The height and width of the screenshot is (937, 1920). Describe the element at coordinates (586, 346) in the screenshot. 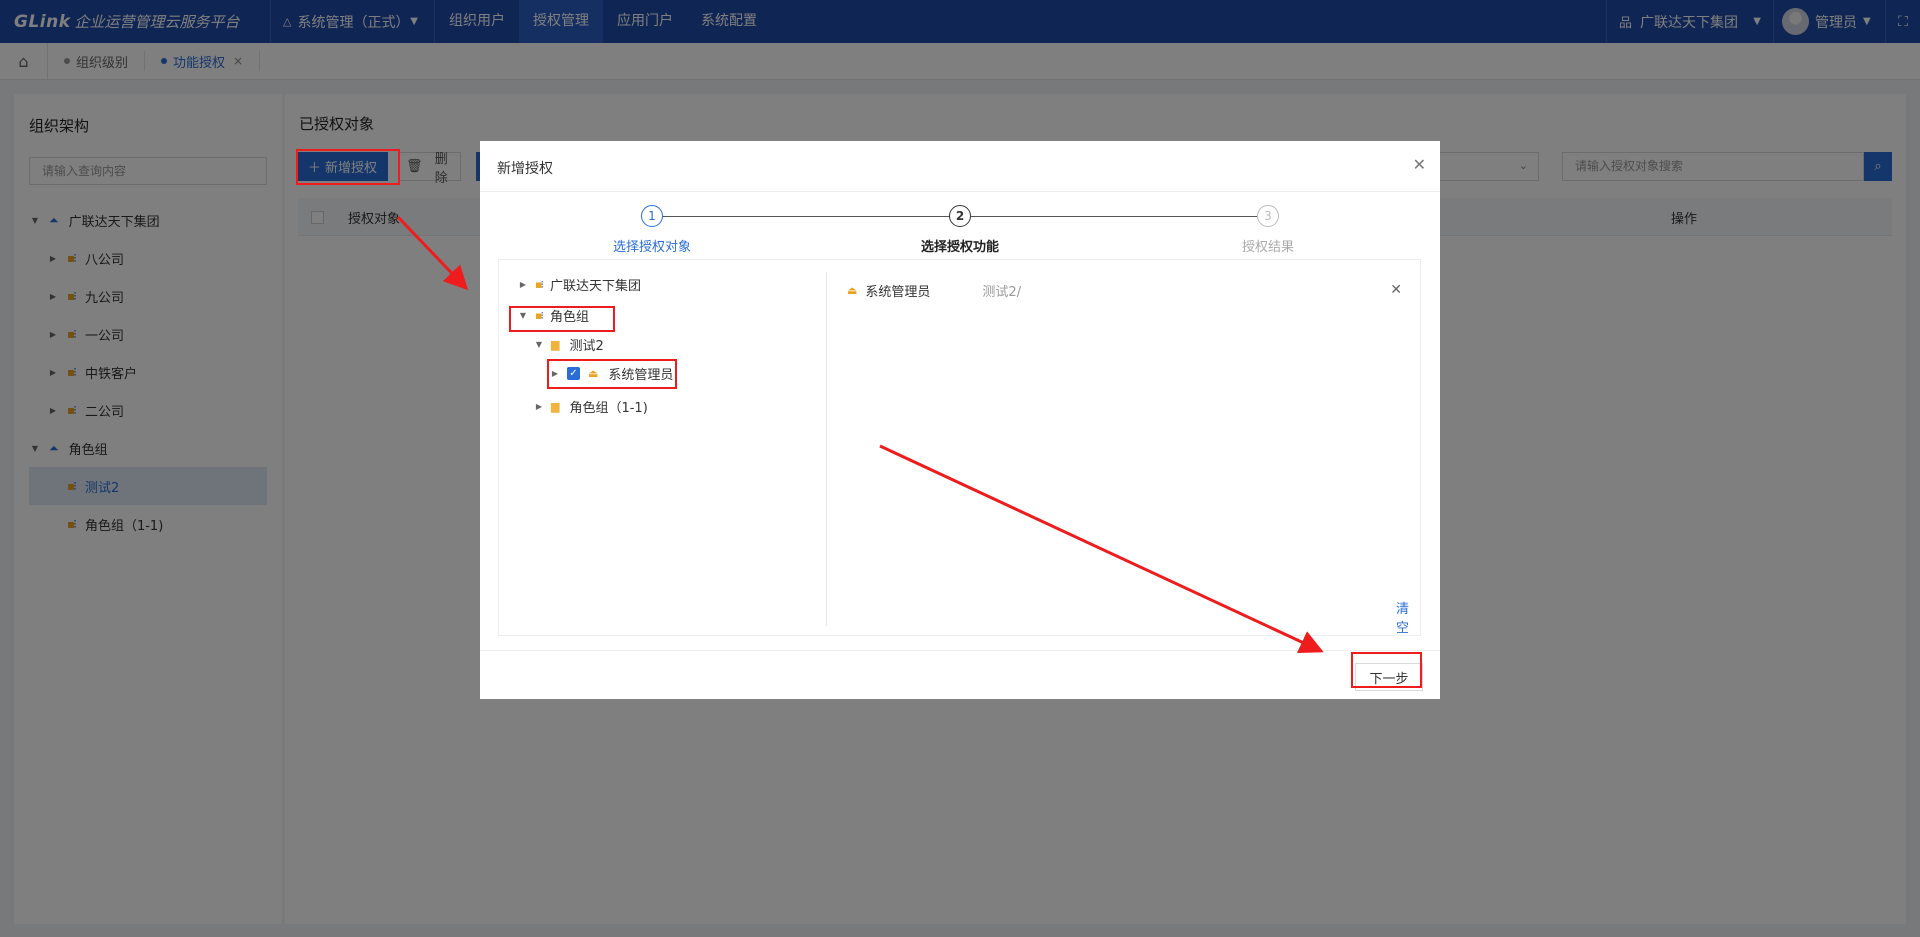

I see `tree-node-label: 测试2` at that location.